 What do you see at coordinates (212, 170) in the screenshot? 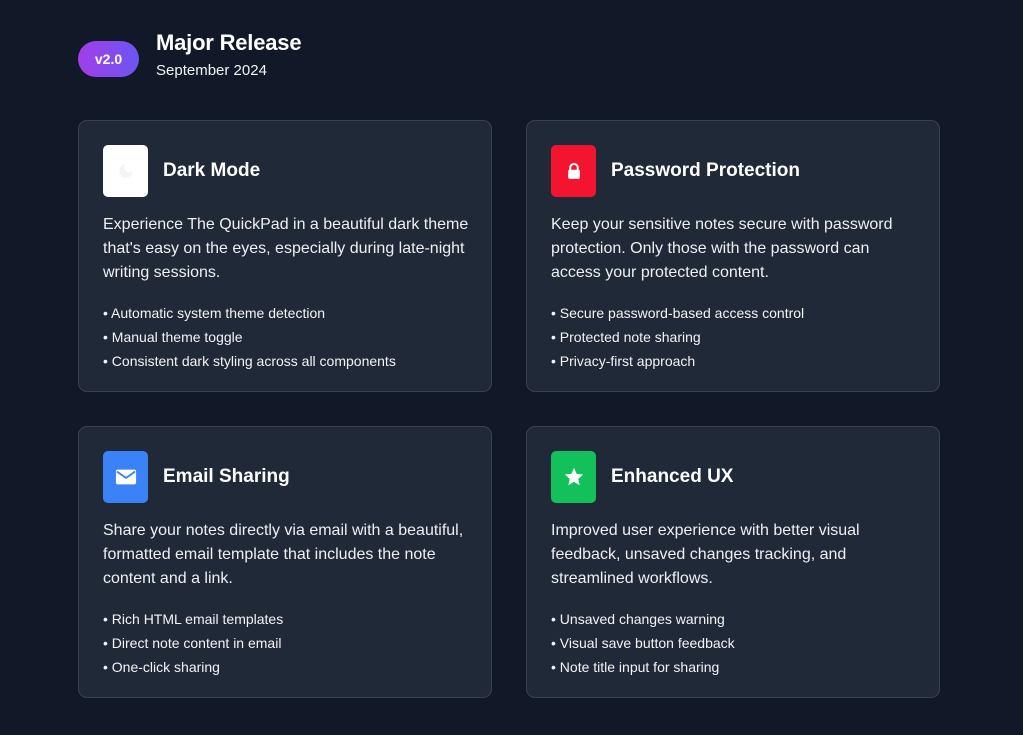
I see `card-title: Dark Mode` at bounding box center [212, 170].